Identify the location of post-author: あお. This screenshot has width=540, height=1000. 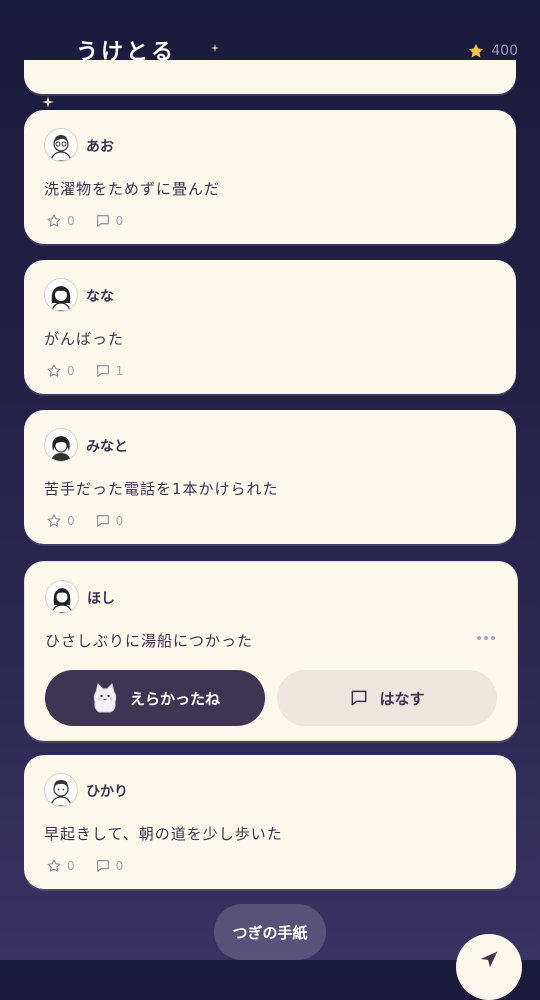
(100, 147).